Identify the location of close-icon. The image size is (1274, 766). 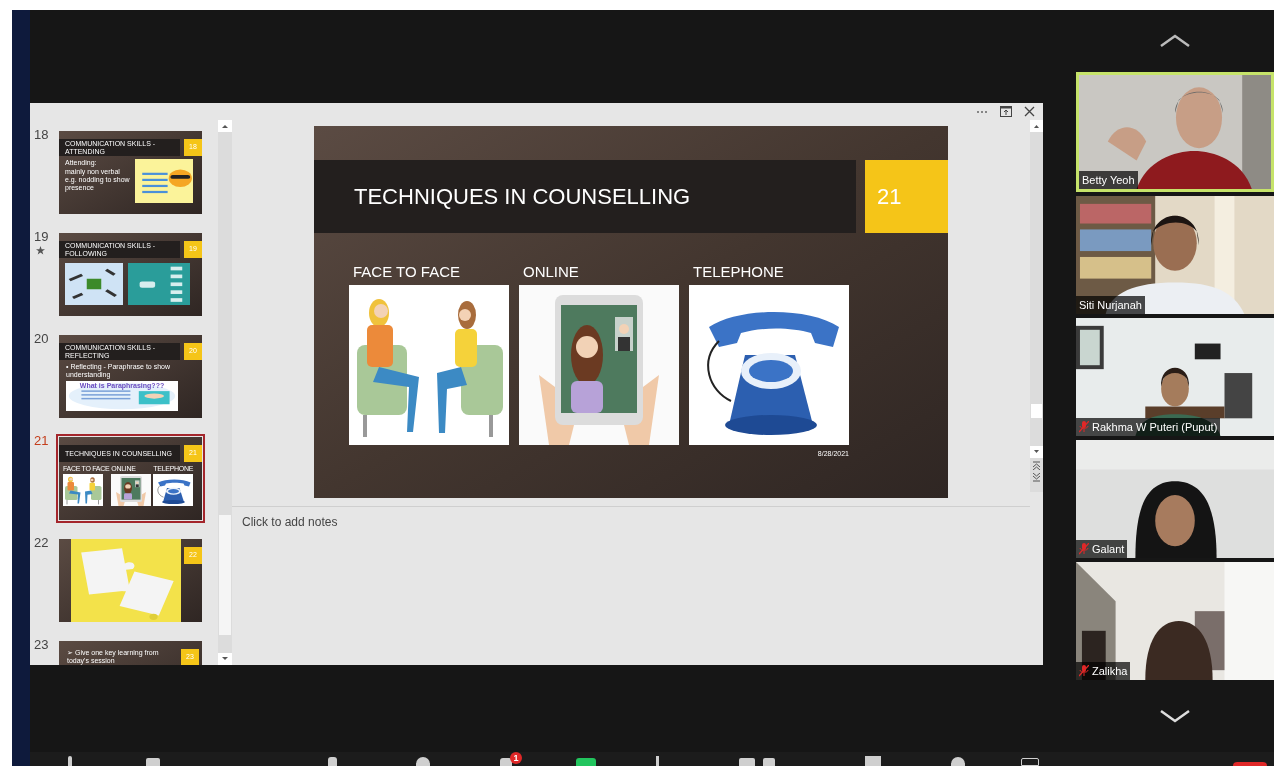
(1029, 111).